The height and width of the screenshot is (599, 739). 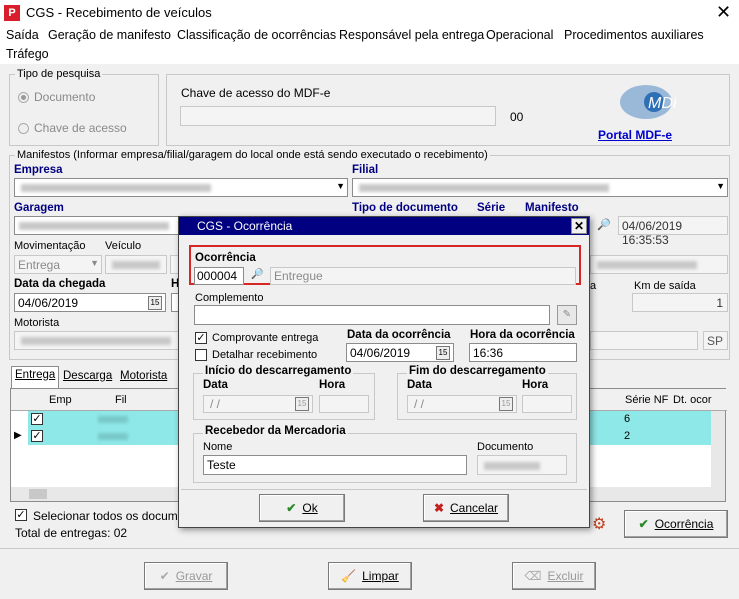 I want to click on menu-responsavel-entrega: Responsável pela entrega, so click(x=411, y=35).